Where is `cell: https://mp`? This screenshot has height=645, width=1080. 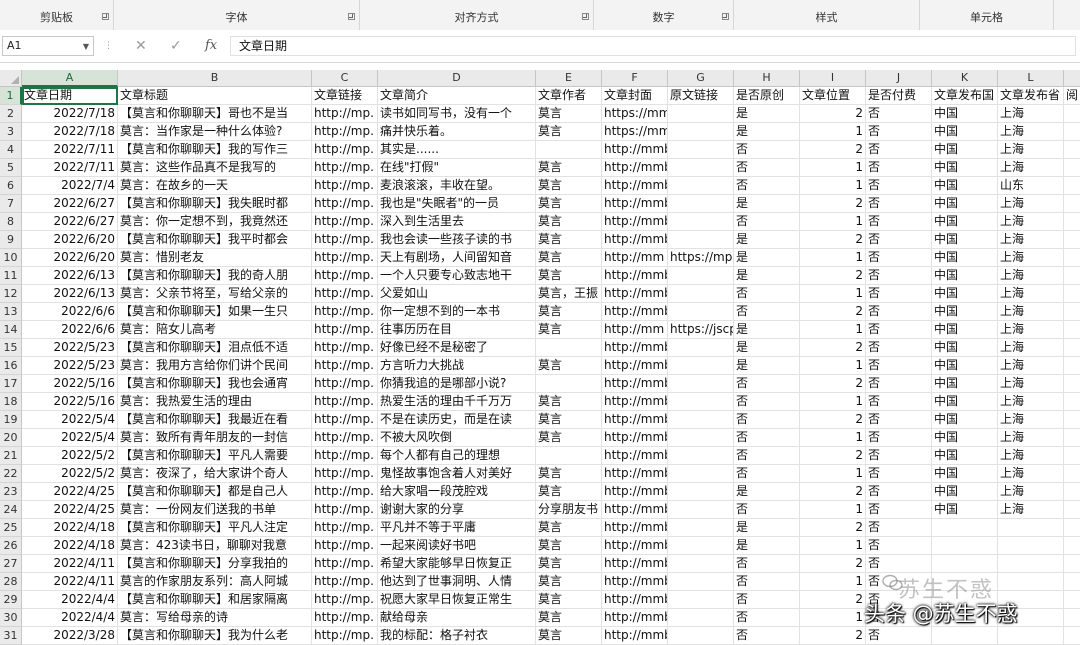
cell: https://mp is located at coordinates (701, 258).